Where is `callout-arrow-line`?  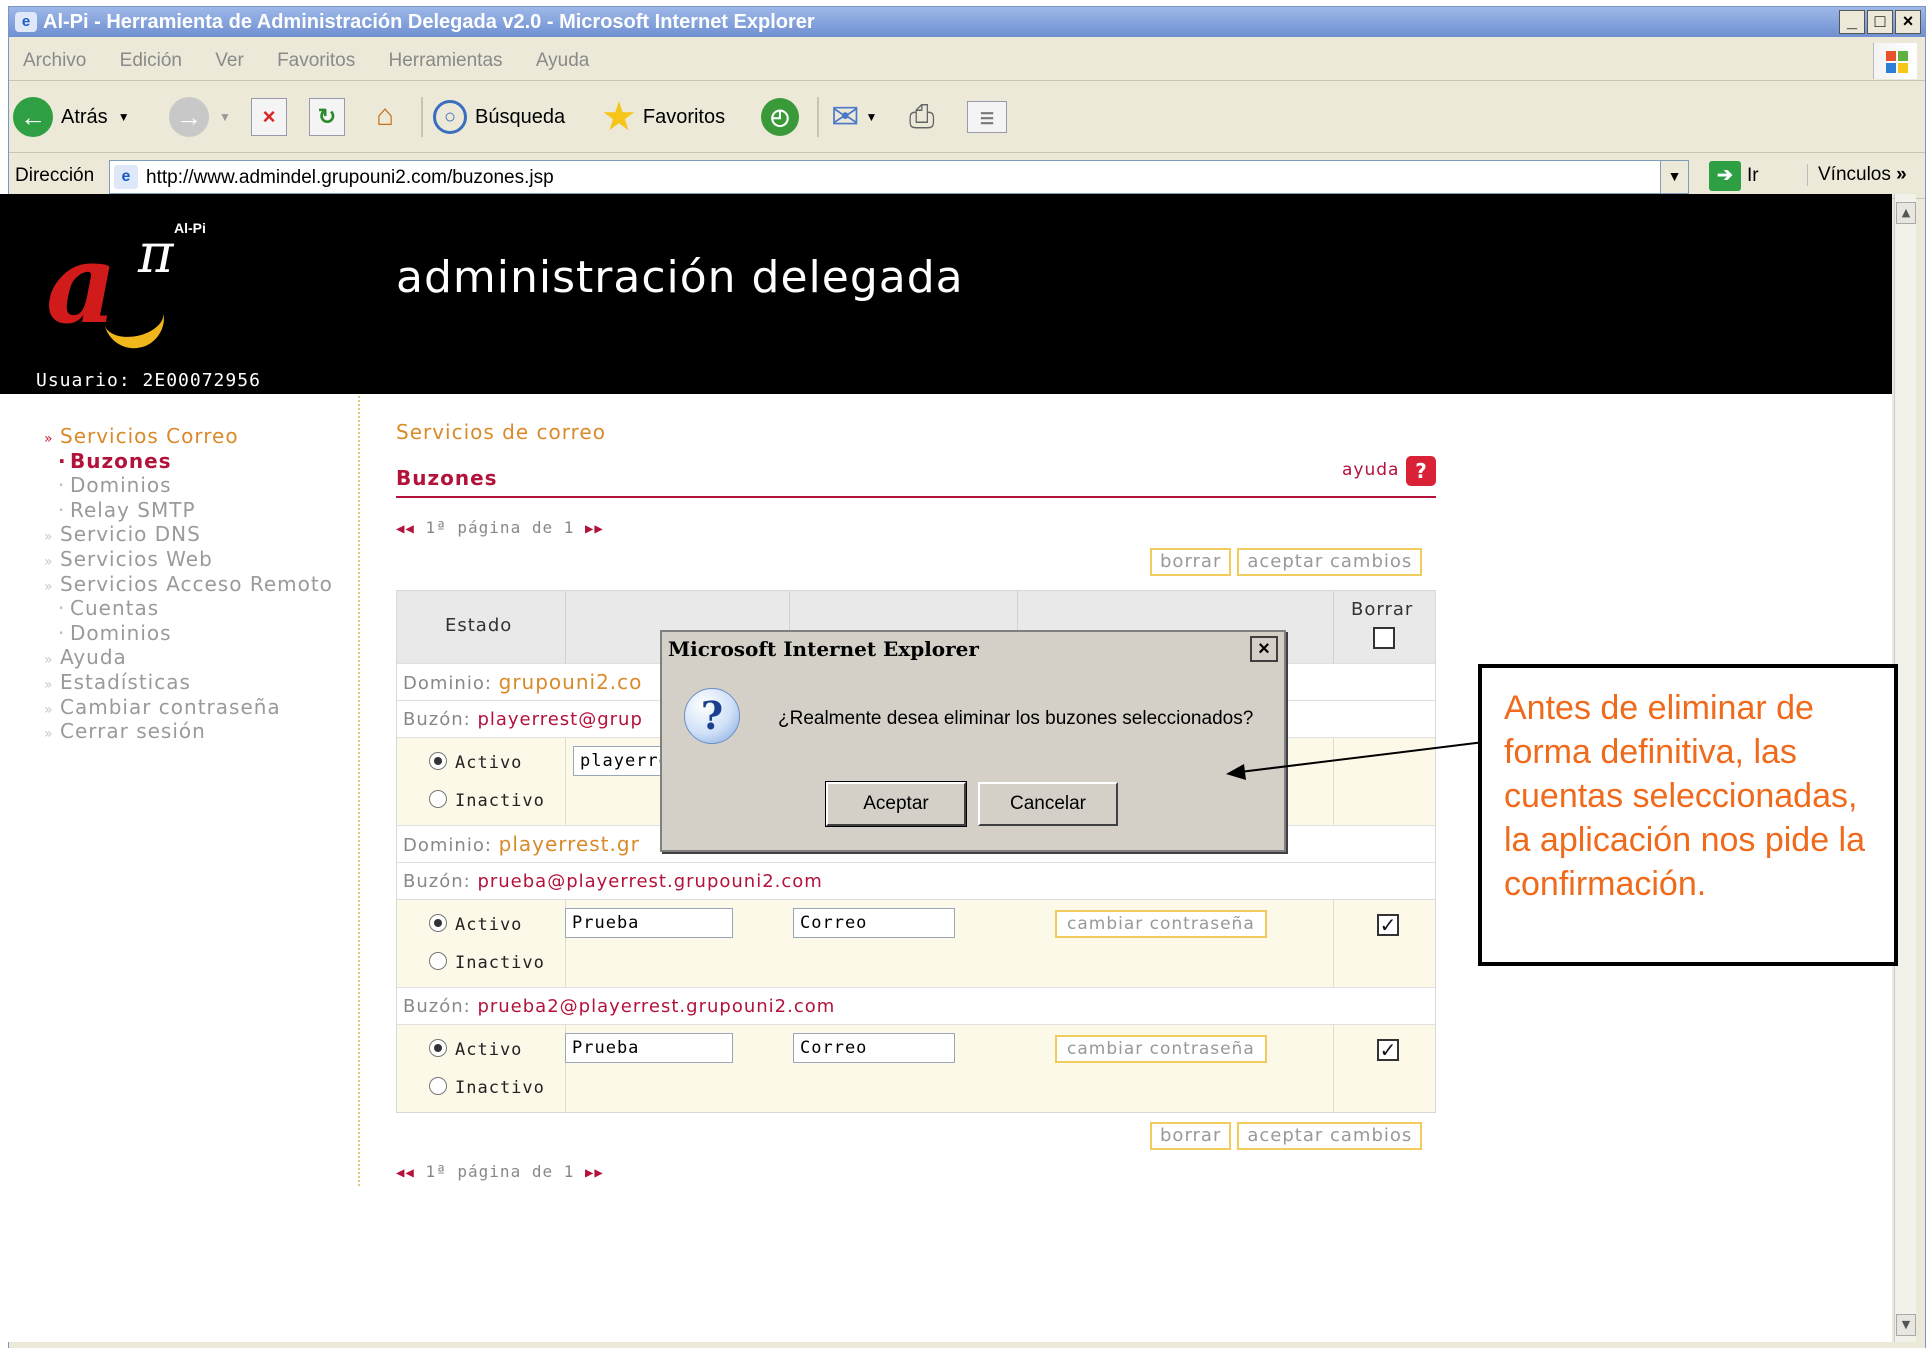 callout-arrow-line is located at coordinates (1362, 757).